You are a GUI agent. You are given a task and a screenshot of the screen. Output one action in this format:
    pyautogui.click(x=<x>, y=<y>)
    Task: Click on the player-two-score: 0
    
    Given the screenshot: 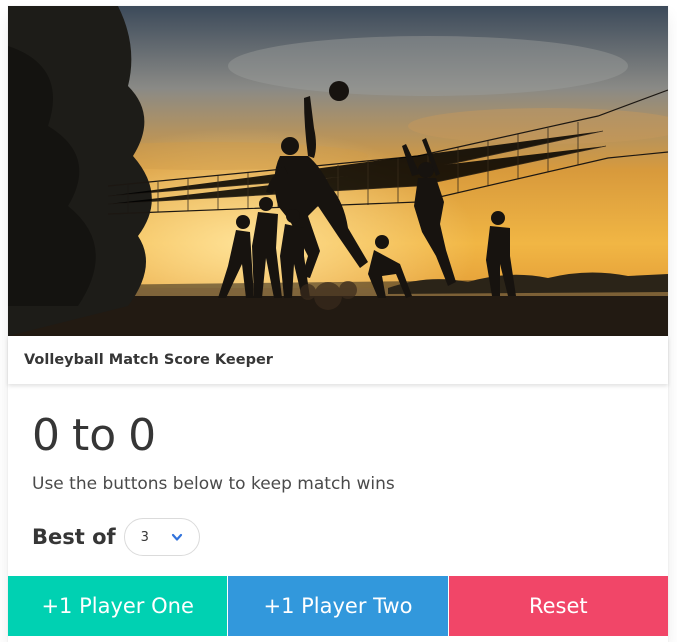 What is the action you would take?
    pyautogui.click(x=142, y=435)
    